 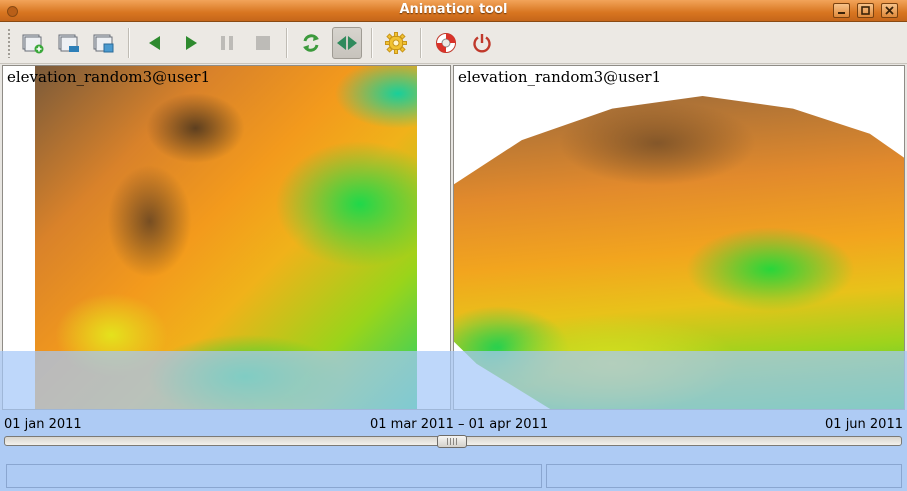 I want to click on play-backward-button, so click(x=155, y=43).